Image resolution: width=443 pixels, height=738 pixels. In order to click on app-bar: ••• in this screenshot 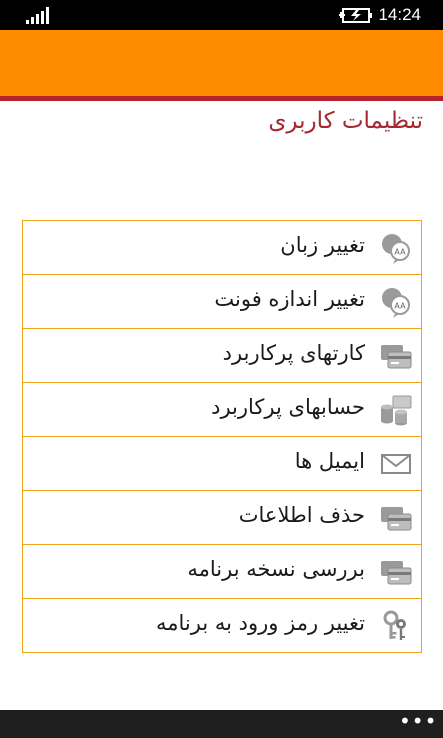, I will do `click(221, 724)`.